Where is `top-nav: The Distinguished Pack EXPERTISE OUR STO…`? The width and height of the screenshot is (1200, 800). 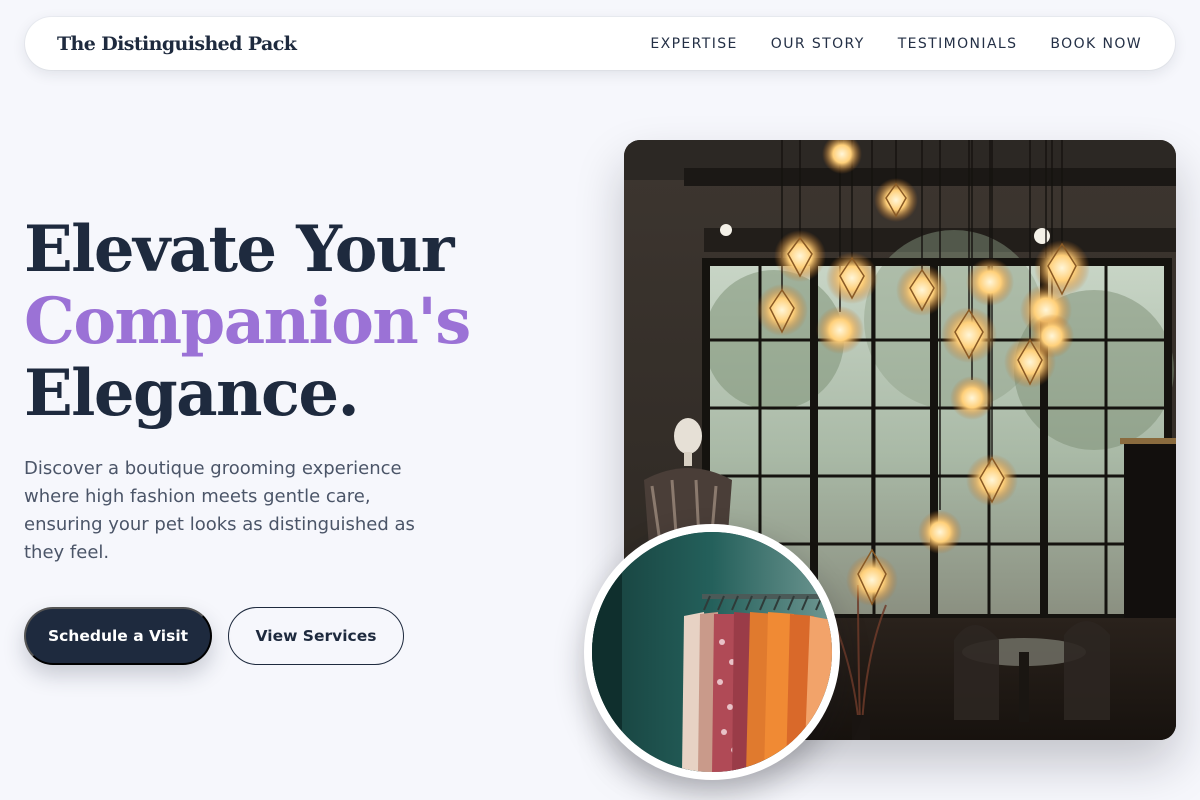
top-nav: The Distinguished Pack EXPERTISE OUR STO… is located at coordinates (600, 43).